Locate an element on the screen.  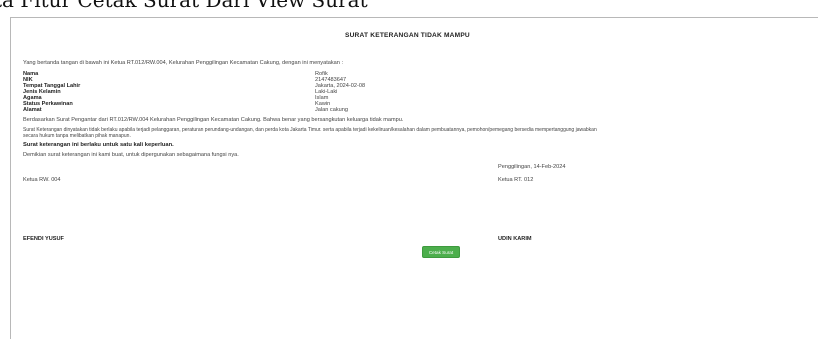
signer-right-title: Ketua RT. 012 is located at coordinates (516, 180).